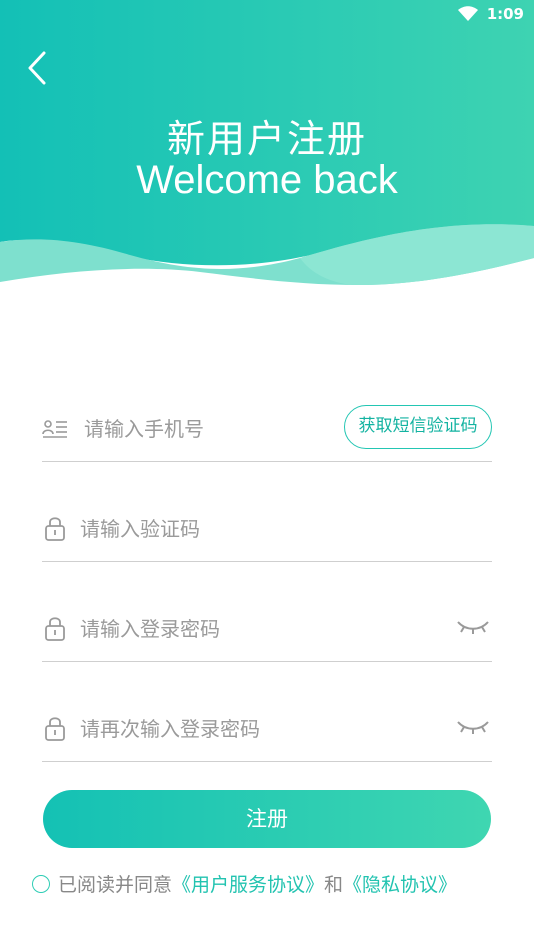 The height and width of the screenshot is (949, 534). What do you see at coordinates (505, 14) in the screenshot?
I see `status-time: 1:09` at bounding box center [505, 14].